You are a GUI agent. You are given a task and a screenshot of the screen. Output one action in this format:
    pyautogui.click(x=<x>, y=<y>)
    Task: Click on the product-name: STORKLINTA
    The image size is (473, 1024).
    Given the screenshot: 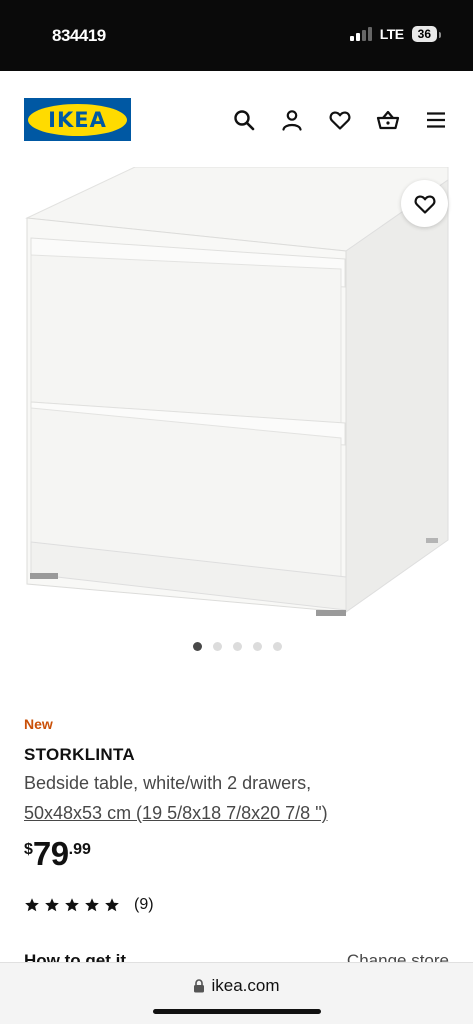 What is the action you would take?
    pyautogui.click(x=79, y=754)
    